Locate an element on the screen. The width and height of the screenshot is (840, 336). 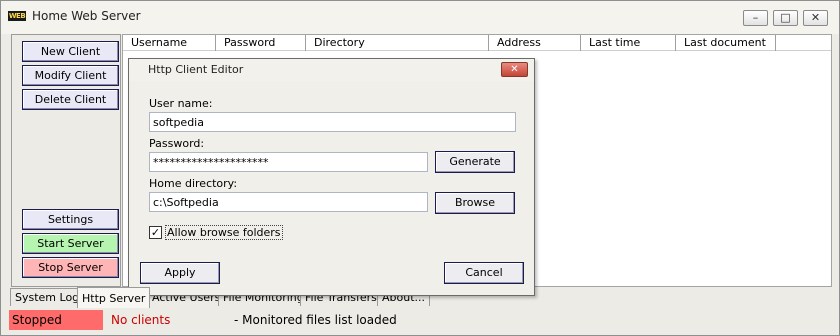
password-field is located at coordinates (288, 162).